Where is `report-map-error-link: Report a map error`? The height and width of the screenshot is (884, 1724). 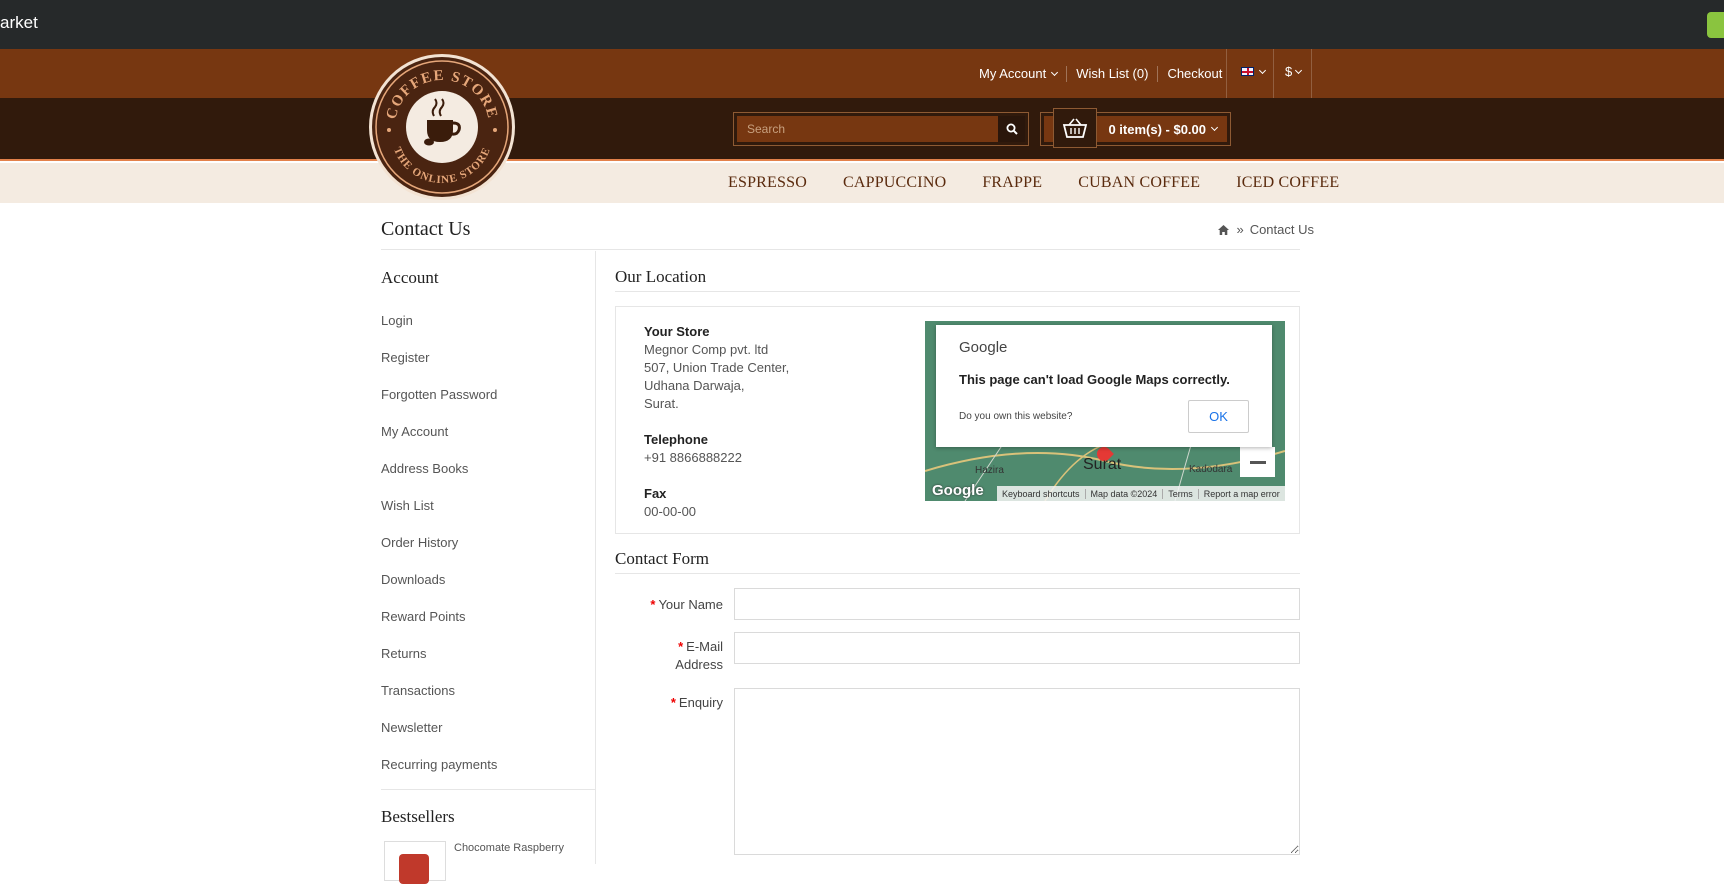
report-map-error-link: Report a map error is located at coordinates (1241, 493).